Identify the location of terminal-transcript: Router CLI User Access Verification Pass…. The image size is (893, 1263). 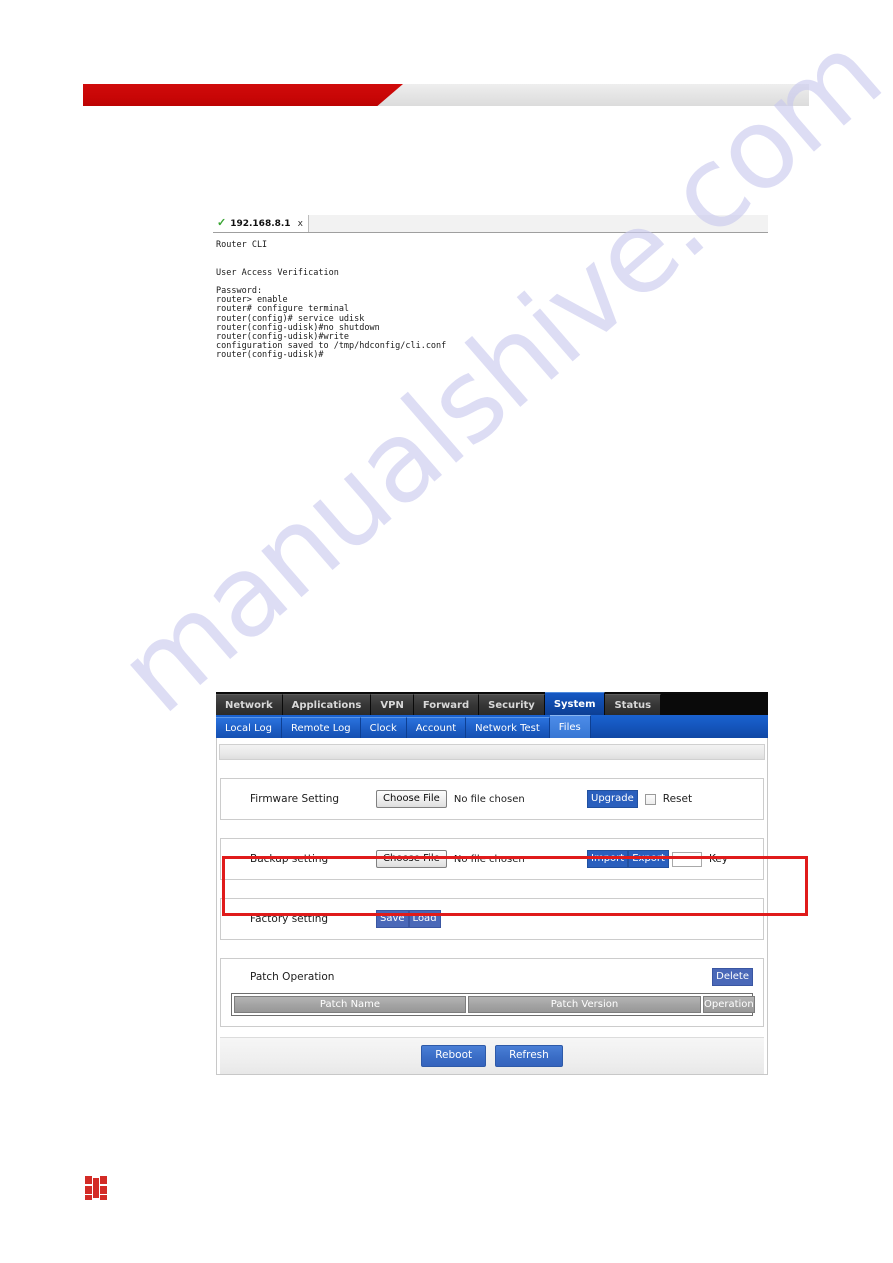
(331, 300).